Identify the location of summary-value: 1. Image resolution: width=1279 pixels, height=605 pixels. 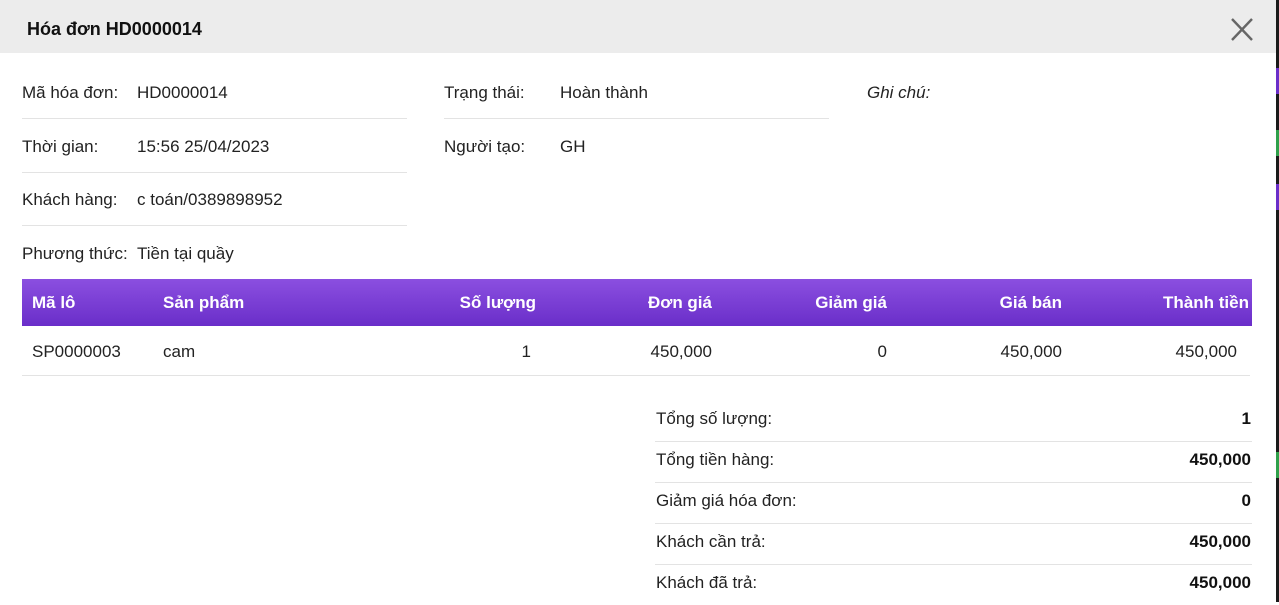
(1246, 418).